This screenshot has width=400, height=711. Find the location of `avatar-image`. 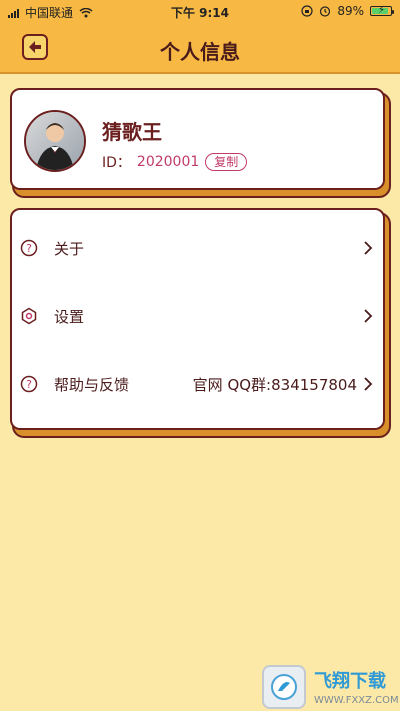

avatar-image is located at coordinates (55, 141).